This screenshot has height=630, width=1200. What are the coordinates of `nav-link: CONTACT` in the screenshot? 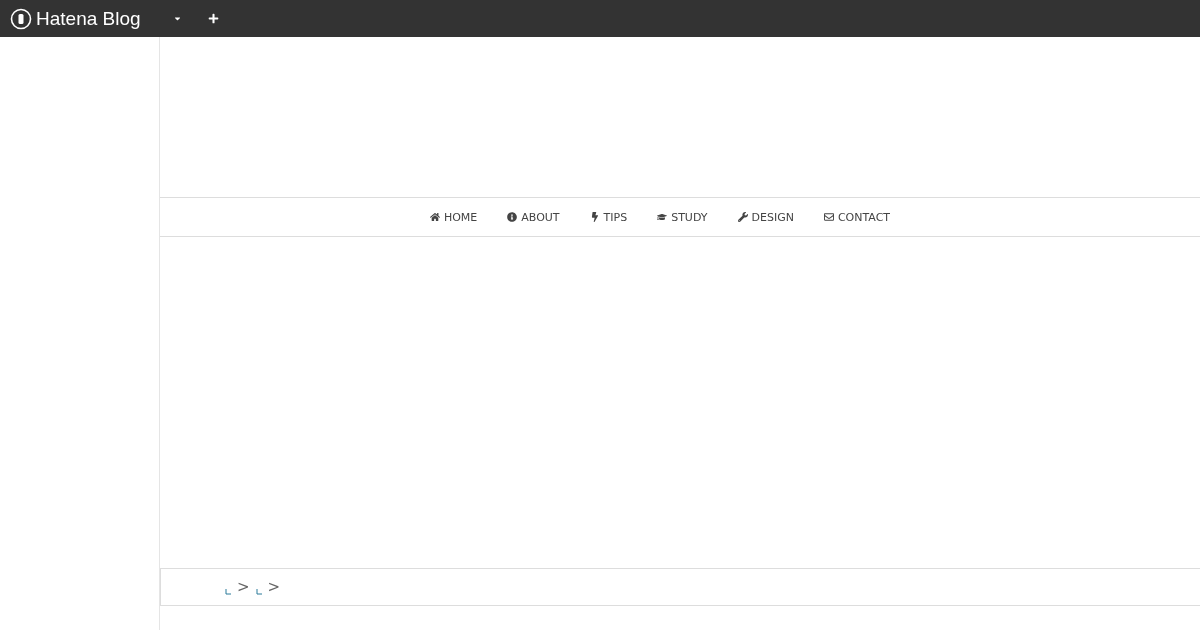 It's located at (857, 217).